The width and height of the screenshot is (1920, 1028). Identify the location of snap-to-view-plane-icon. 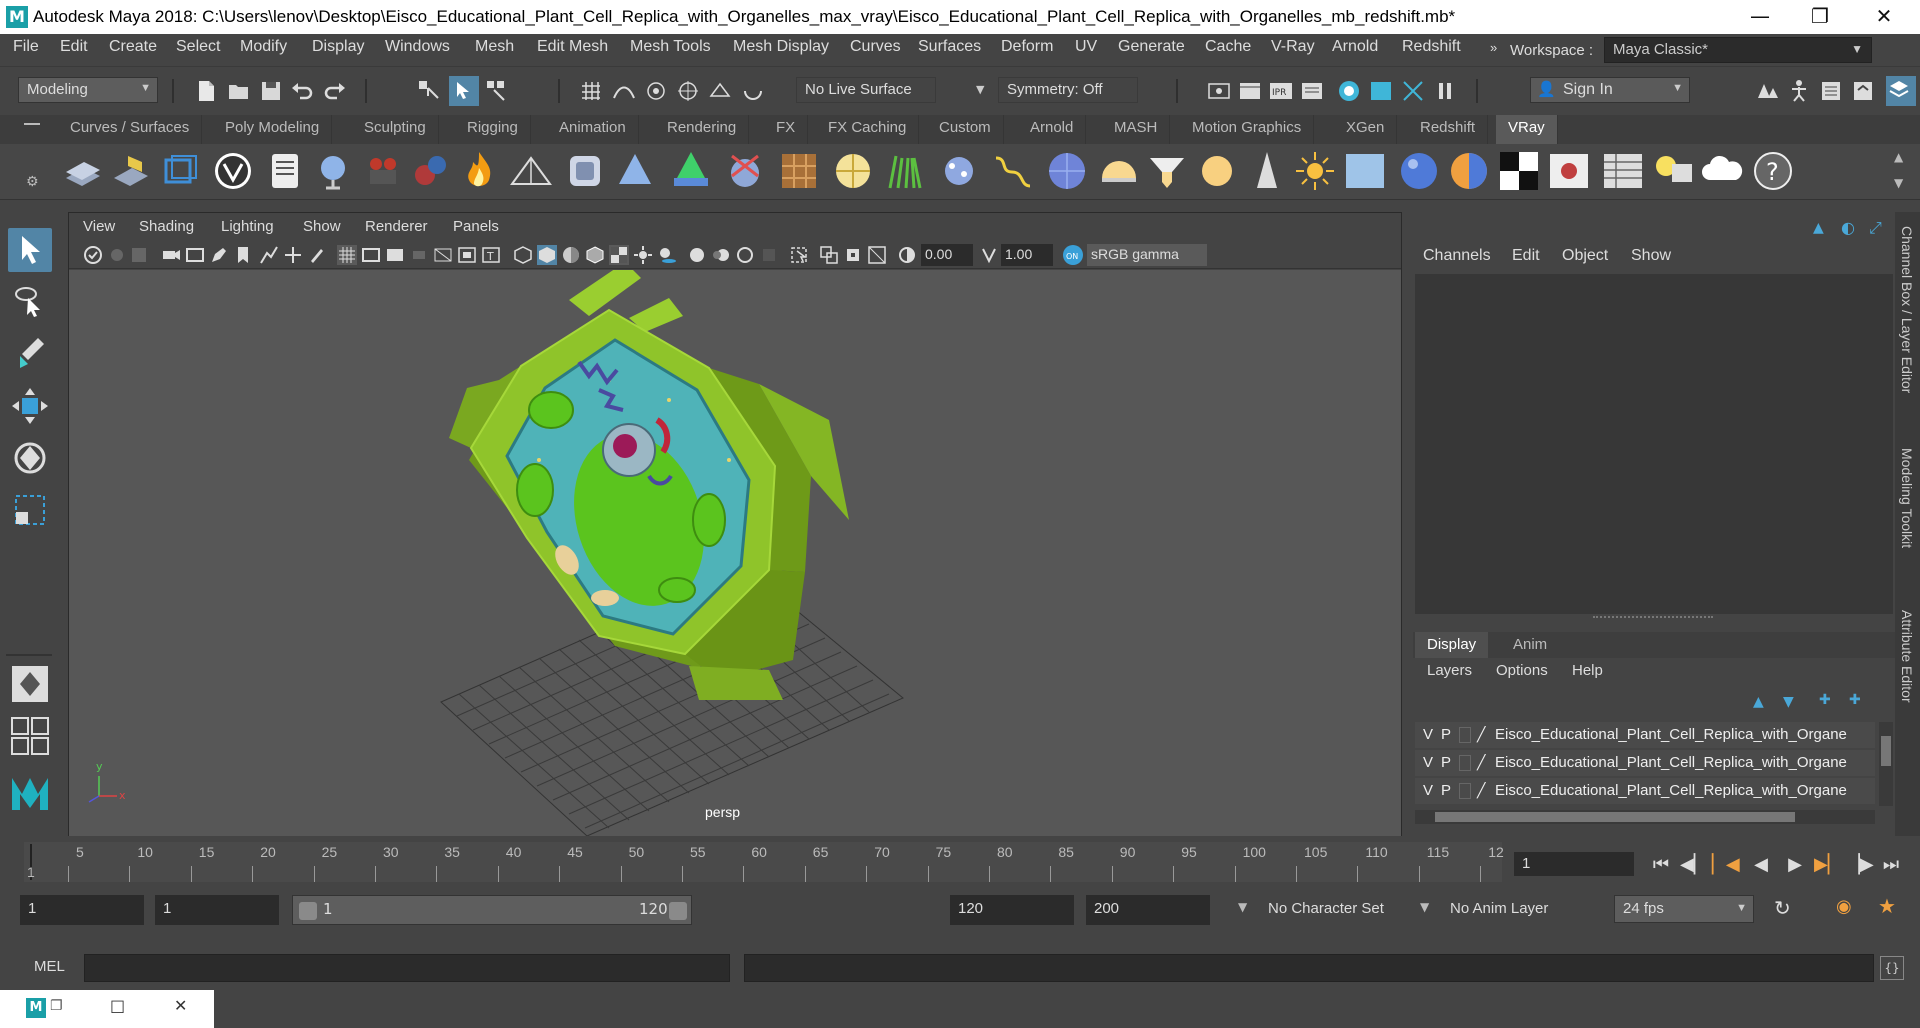
(720, 91).